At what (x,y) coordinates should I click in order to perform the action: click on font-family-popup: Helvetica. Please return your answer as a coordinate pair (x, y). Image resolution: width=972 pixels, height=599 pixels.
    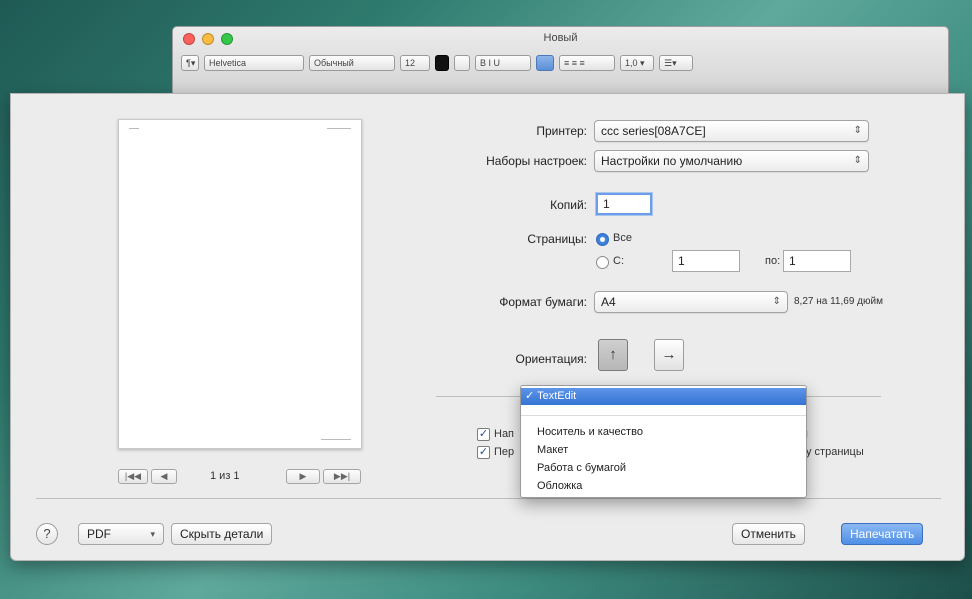
    Looking at the image, I should click on (254, 63).